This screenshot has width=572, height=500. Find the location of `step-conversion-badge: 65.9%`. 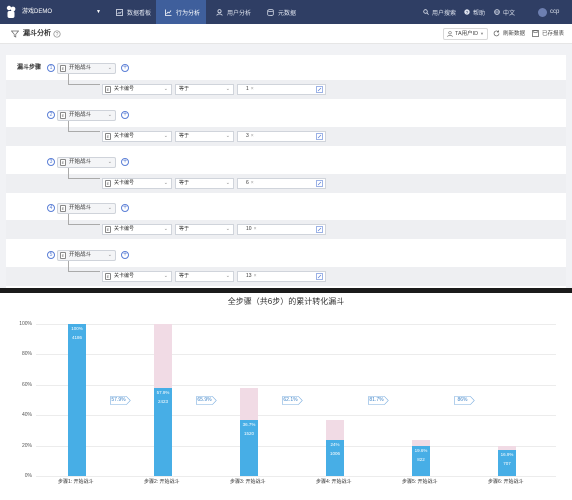

step-conversion-badge: 65.9% is located at coordinates (206, 400).